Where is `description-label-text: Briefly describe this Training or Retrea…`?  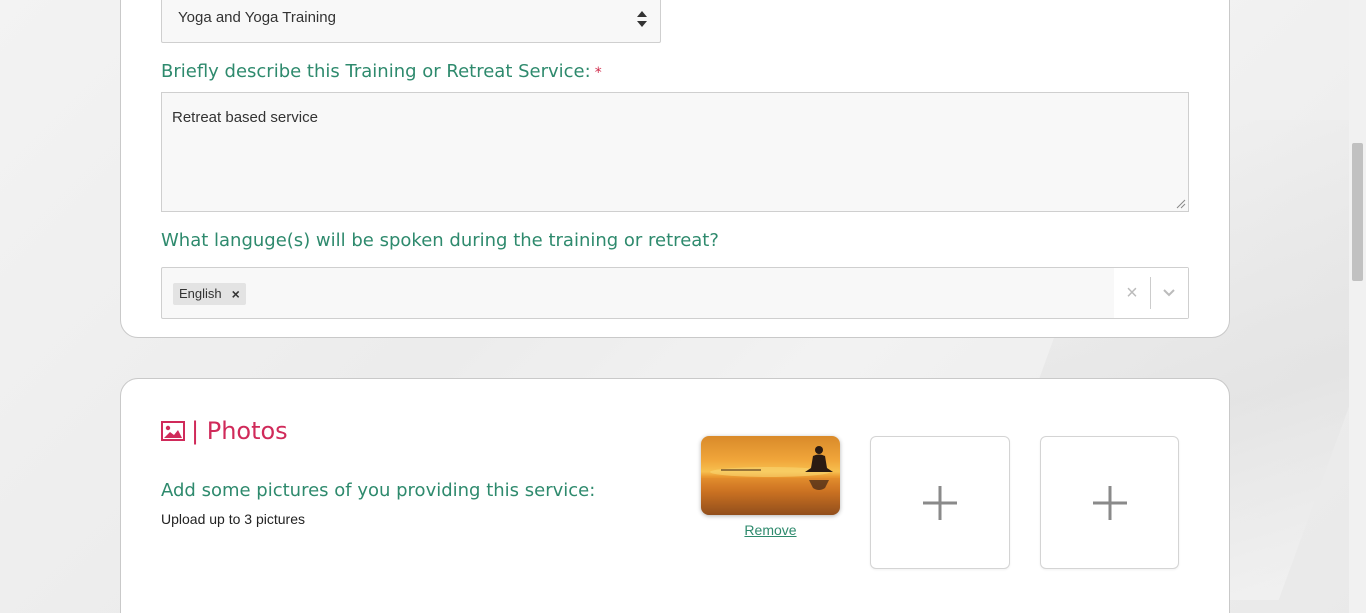 description-label-text: Briefly describe this Training or Retrea… is located at coordinates (376, 71).